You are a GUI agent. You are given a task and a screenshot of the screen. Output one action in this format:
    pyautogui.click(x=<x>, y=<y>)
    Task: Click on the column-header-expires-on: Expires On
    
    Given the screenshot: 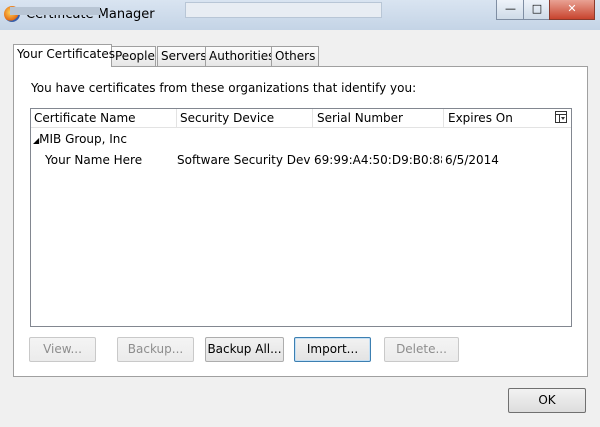 What is the action you would take?
    pyautogui.click(x=497, y=118)
    